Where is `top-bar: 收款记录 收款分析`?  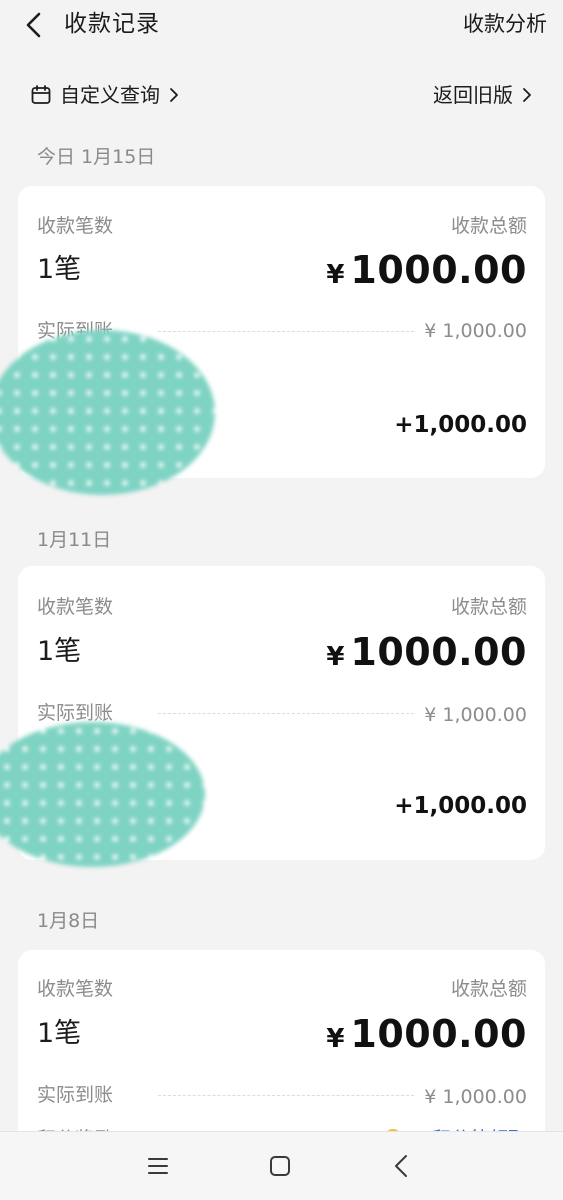
top-bar: 收款记录 收款分析 is located at coordinates (281, 28).